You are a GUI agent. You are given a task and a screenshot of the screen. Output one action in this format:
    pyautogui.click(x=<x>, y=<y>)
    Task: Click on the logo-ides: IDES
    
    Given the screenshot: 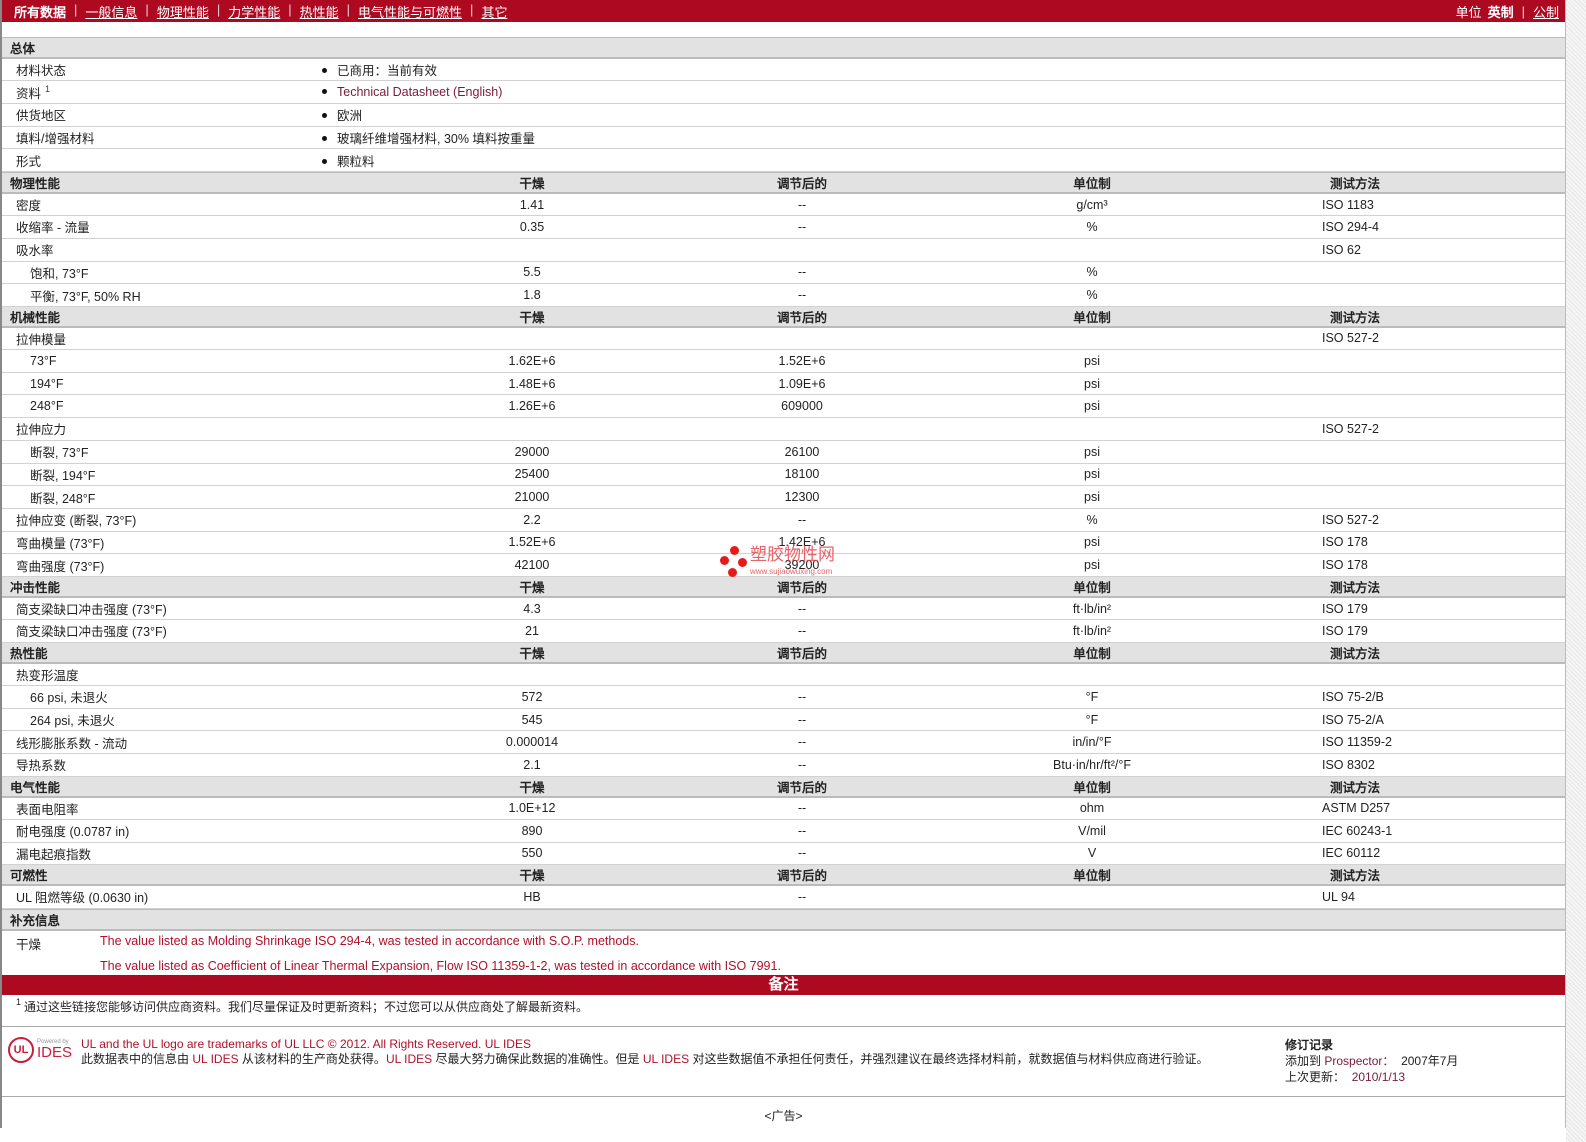 What is the action you would take?
    pyautogui.click(x=55, y=1052)
    